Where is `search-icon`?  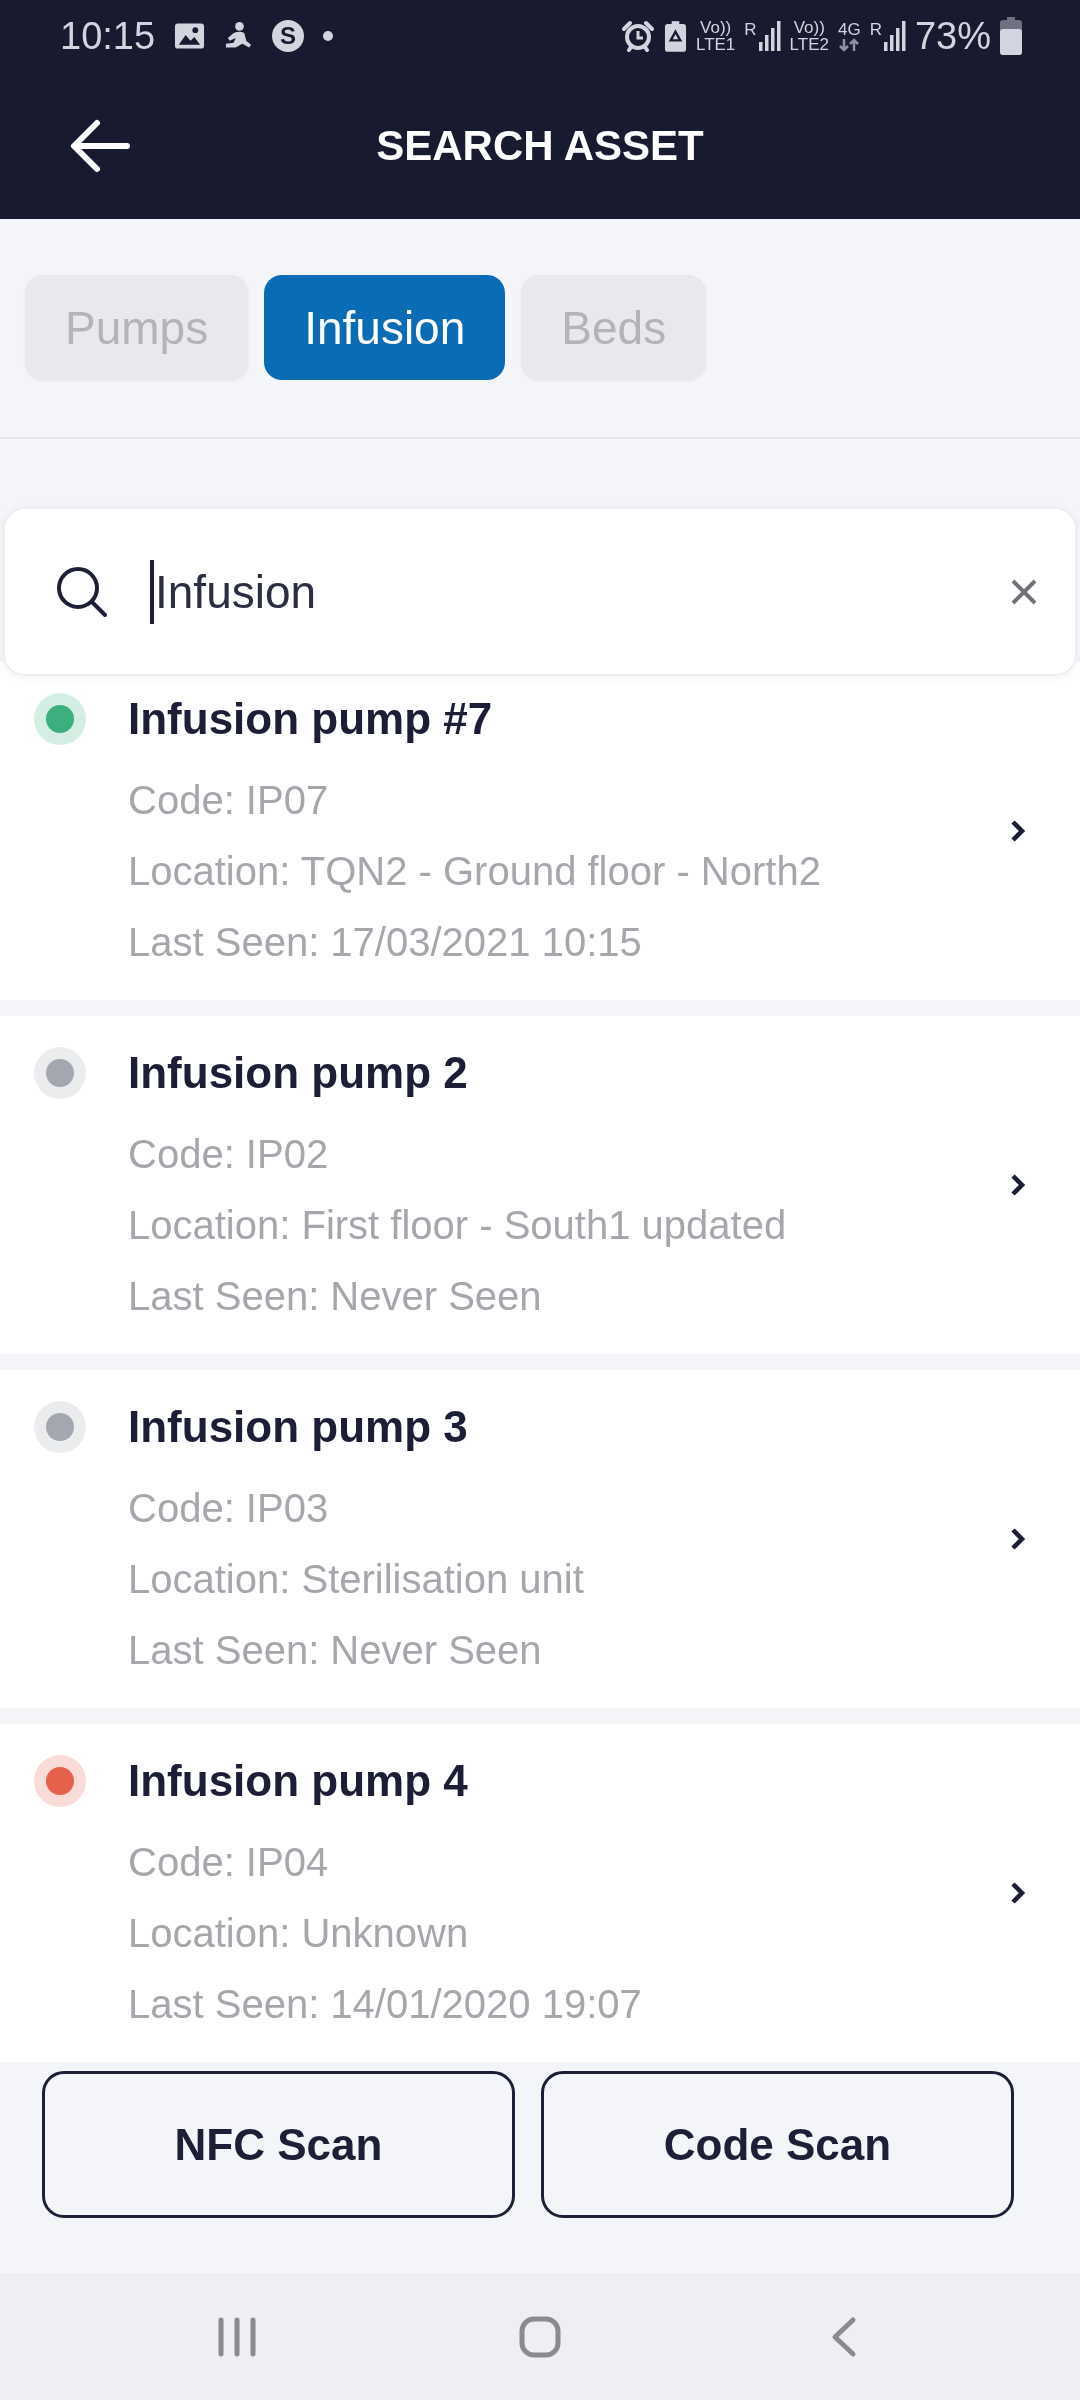
search-icon is located at coordinates (82, 591).